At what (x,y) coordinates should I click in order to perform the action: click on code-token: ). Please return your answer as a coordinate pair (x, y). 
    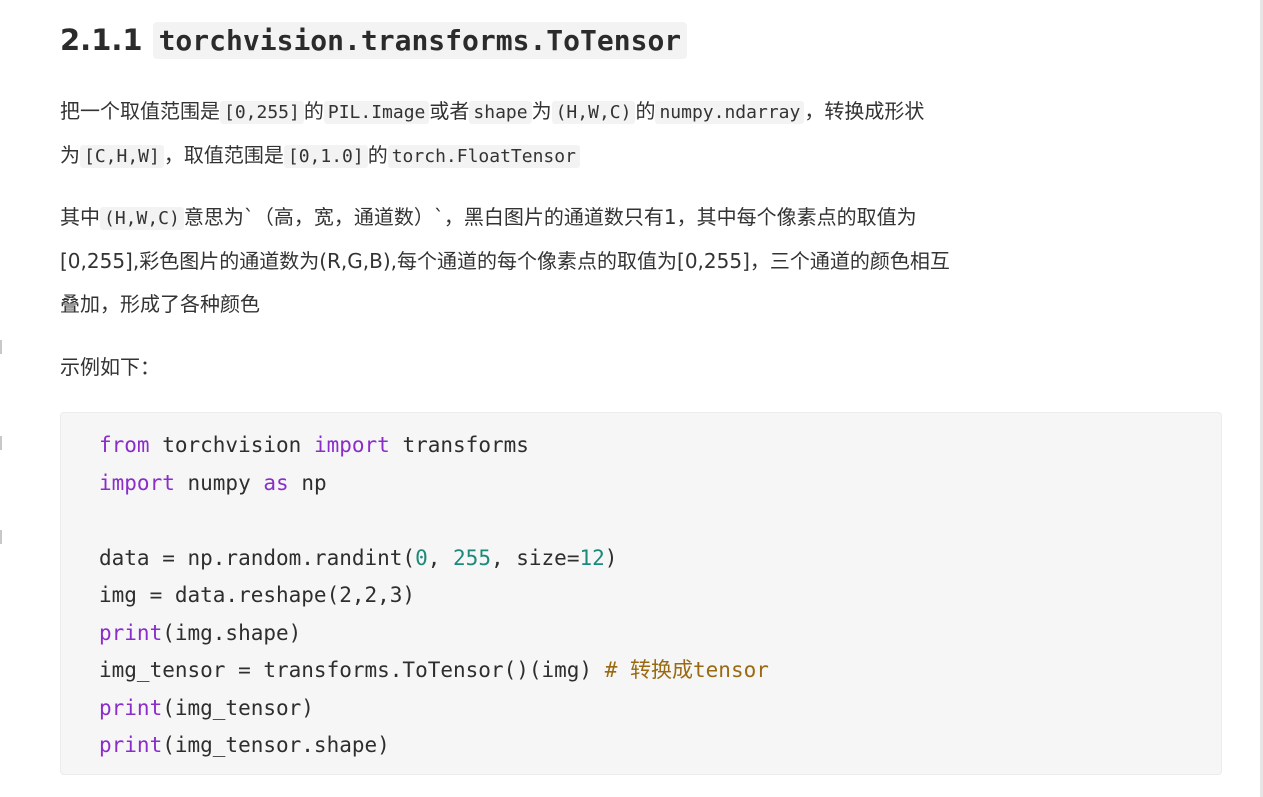
    Looking at the image, I should click on (611, 557).